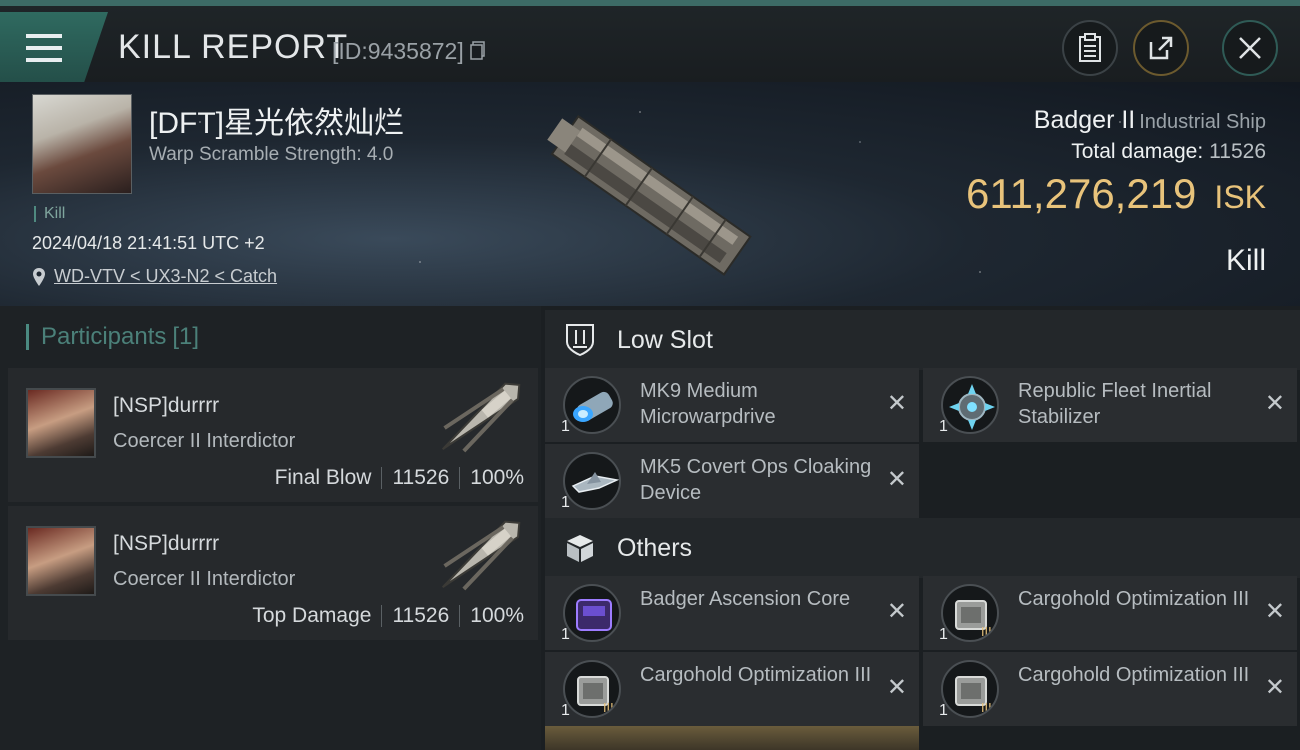 The height and width of the screenshot is (750, 1300). Describe the element at coordinates (49, 214) in the screenshot. I see `kill-tag: Kill` at that location.